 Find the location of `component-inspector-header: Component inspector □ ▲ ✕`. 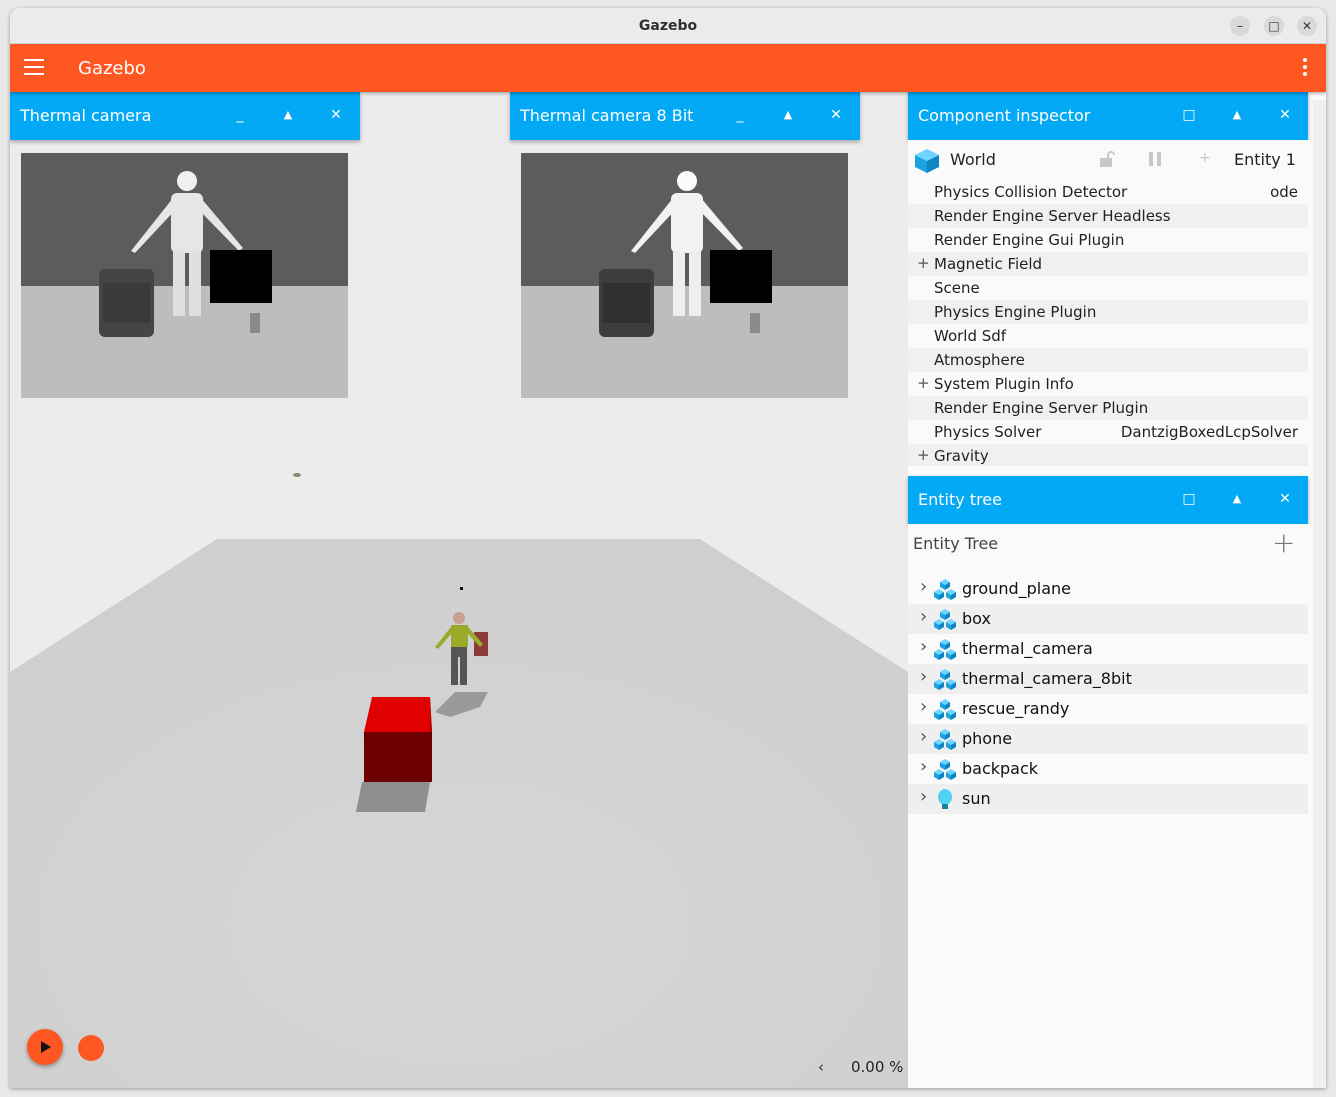

component-inspector-header: Component inspector □ ▲ ✕ is located at coordinates (1108, 116).